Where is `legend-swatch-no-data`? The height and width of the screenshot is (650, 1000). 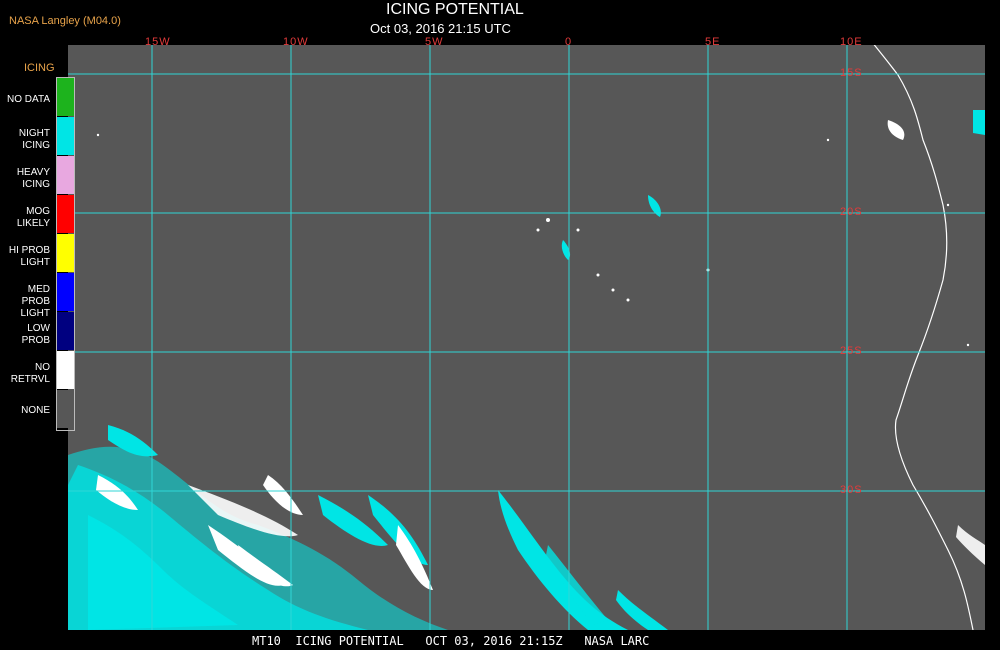
legend-swatch-no-data is located at coordinates (65, 97).